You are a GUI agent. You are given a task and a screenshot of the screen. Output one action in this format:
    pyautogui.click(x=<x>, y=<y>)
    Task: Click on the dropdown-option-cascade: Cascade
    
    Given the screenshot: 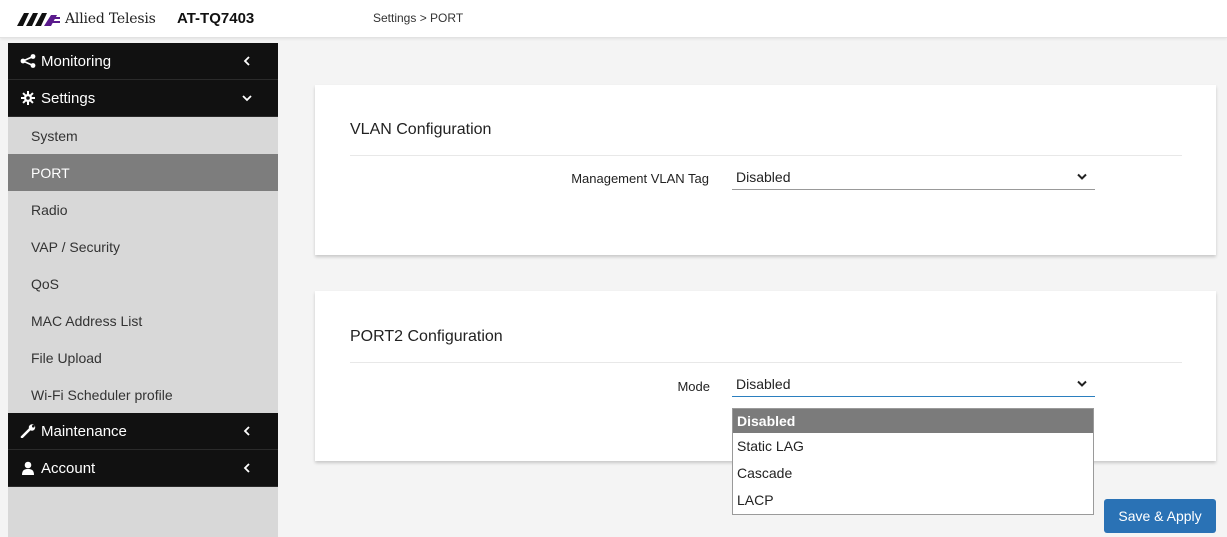 What is the action you would take?
    pyautogui.click(x=913, y=473)
    